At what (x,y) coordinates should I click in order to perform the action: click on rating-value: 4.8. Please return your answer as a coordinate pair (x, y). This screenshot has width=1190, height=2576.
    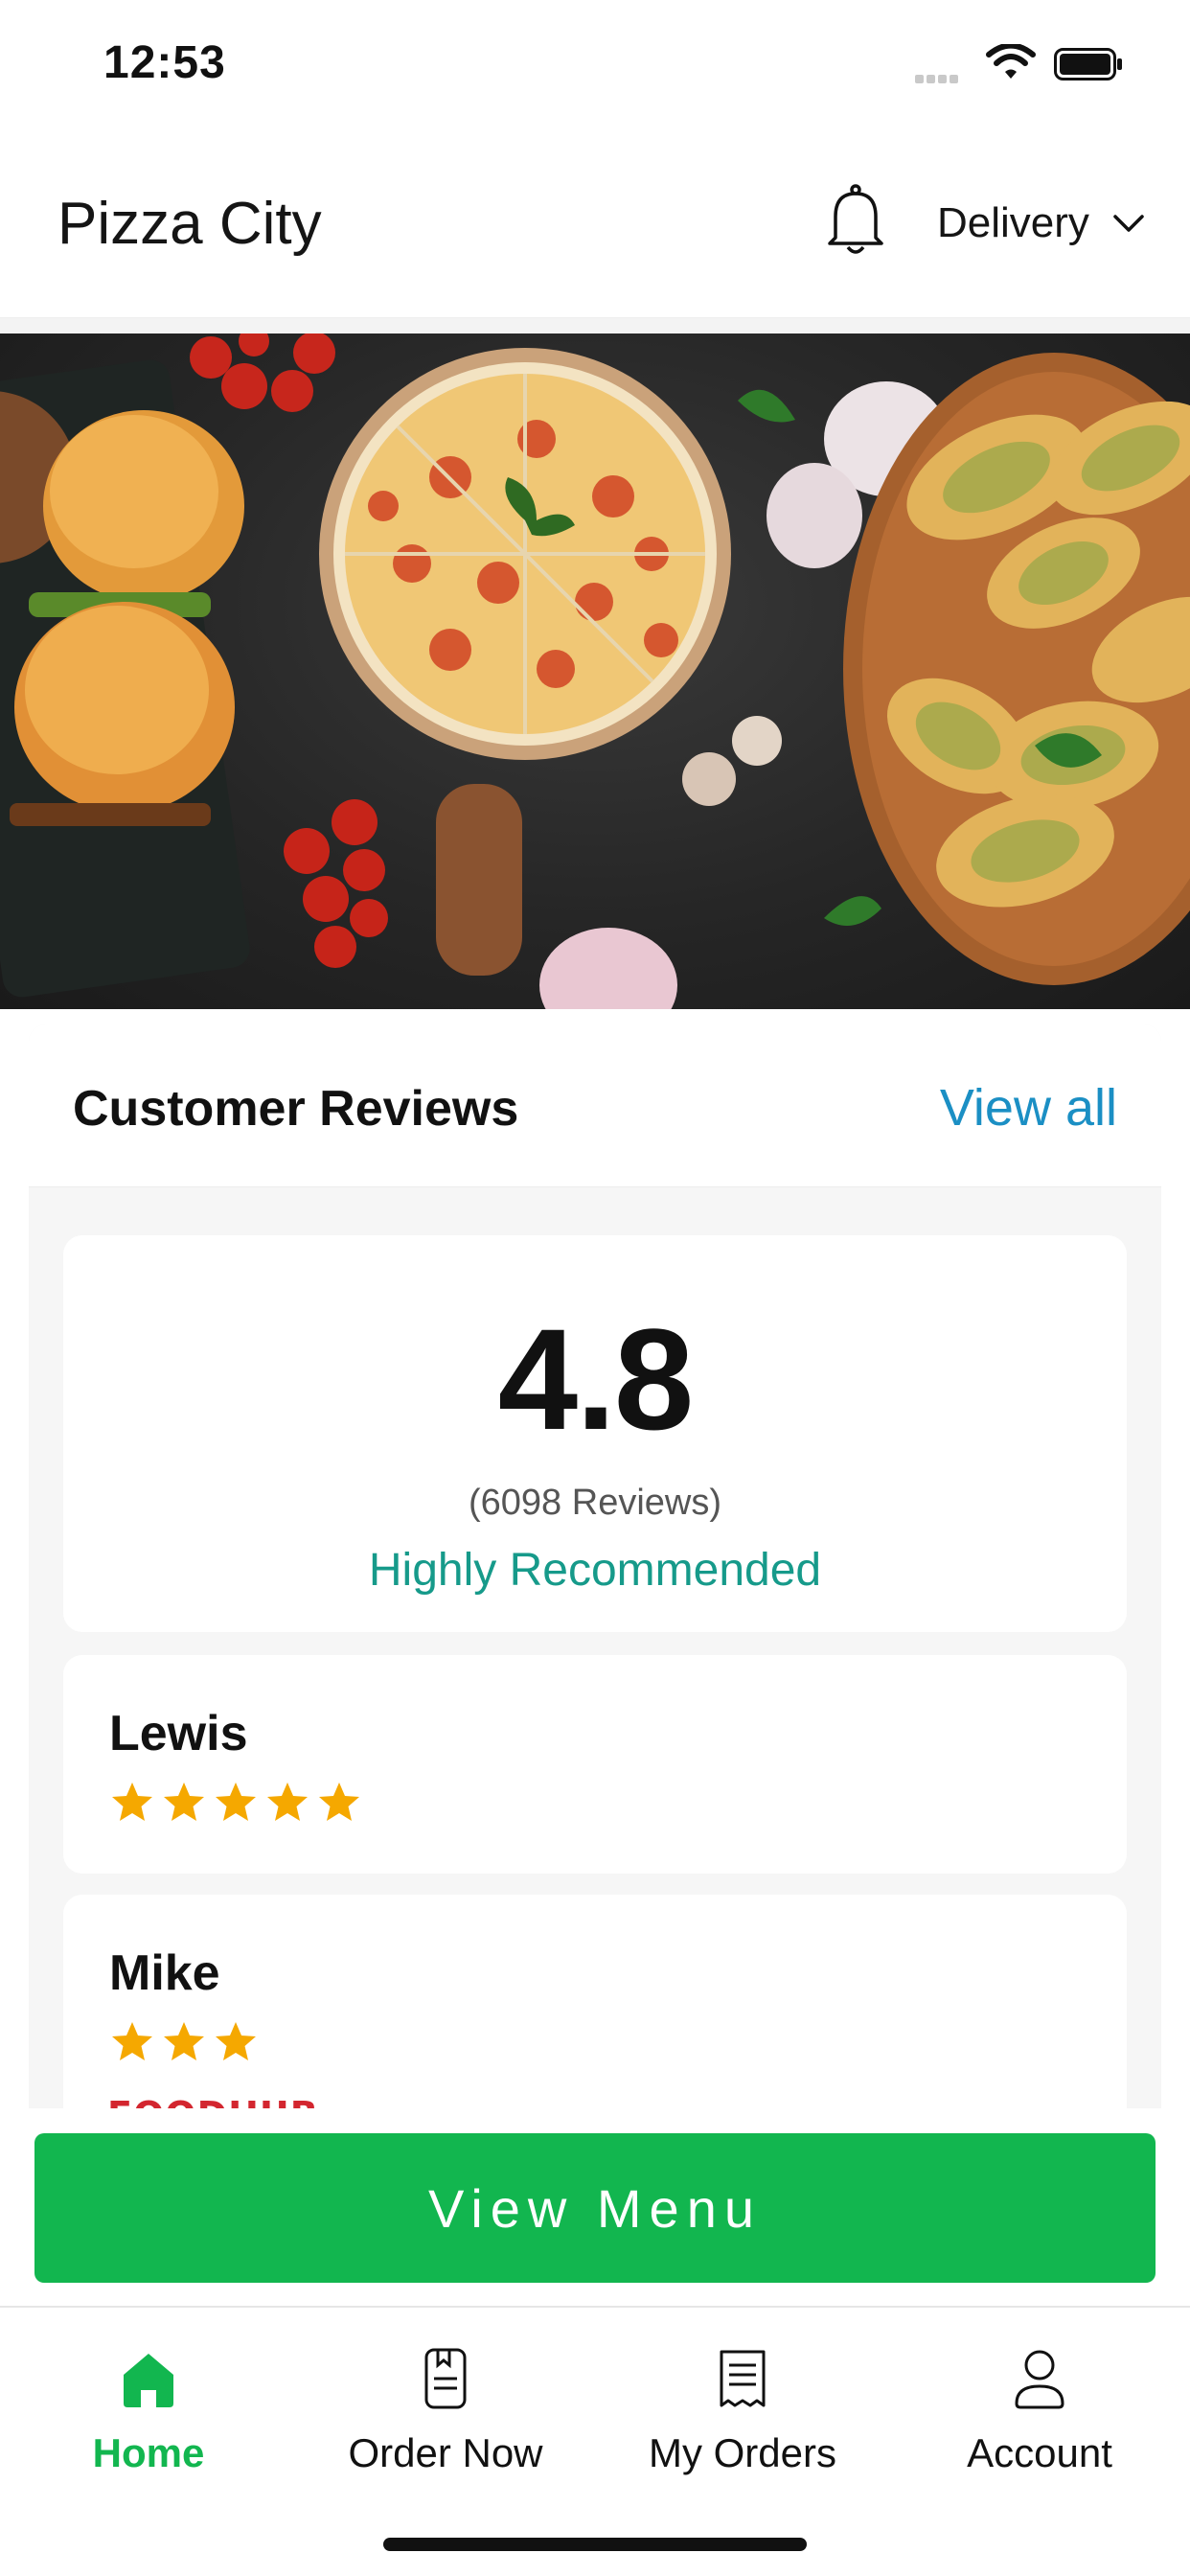
    Looking at the image, I should click on (596, 1379).